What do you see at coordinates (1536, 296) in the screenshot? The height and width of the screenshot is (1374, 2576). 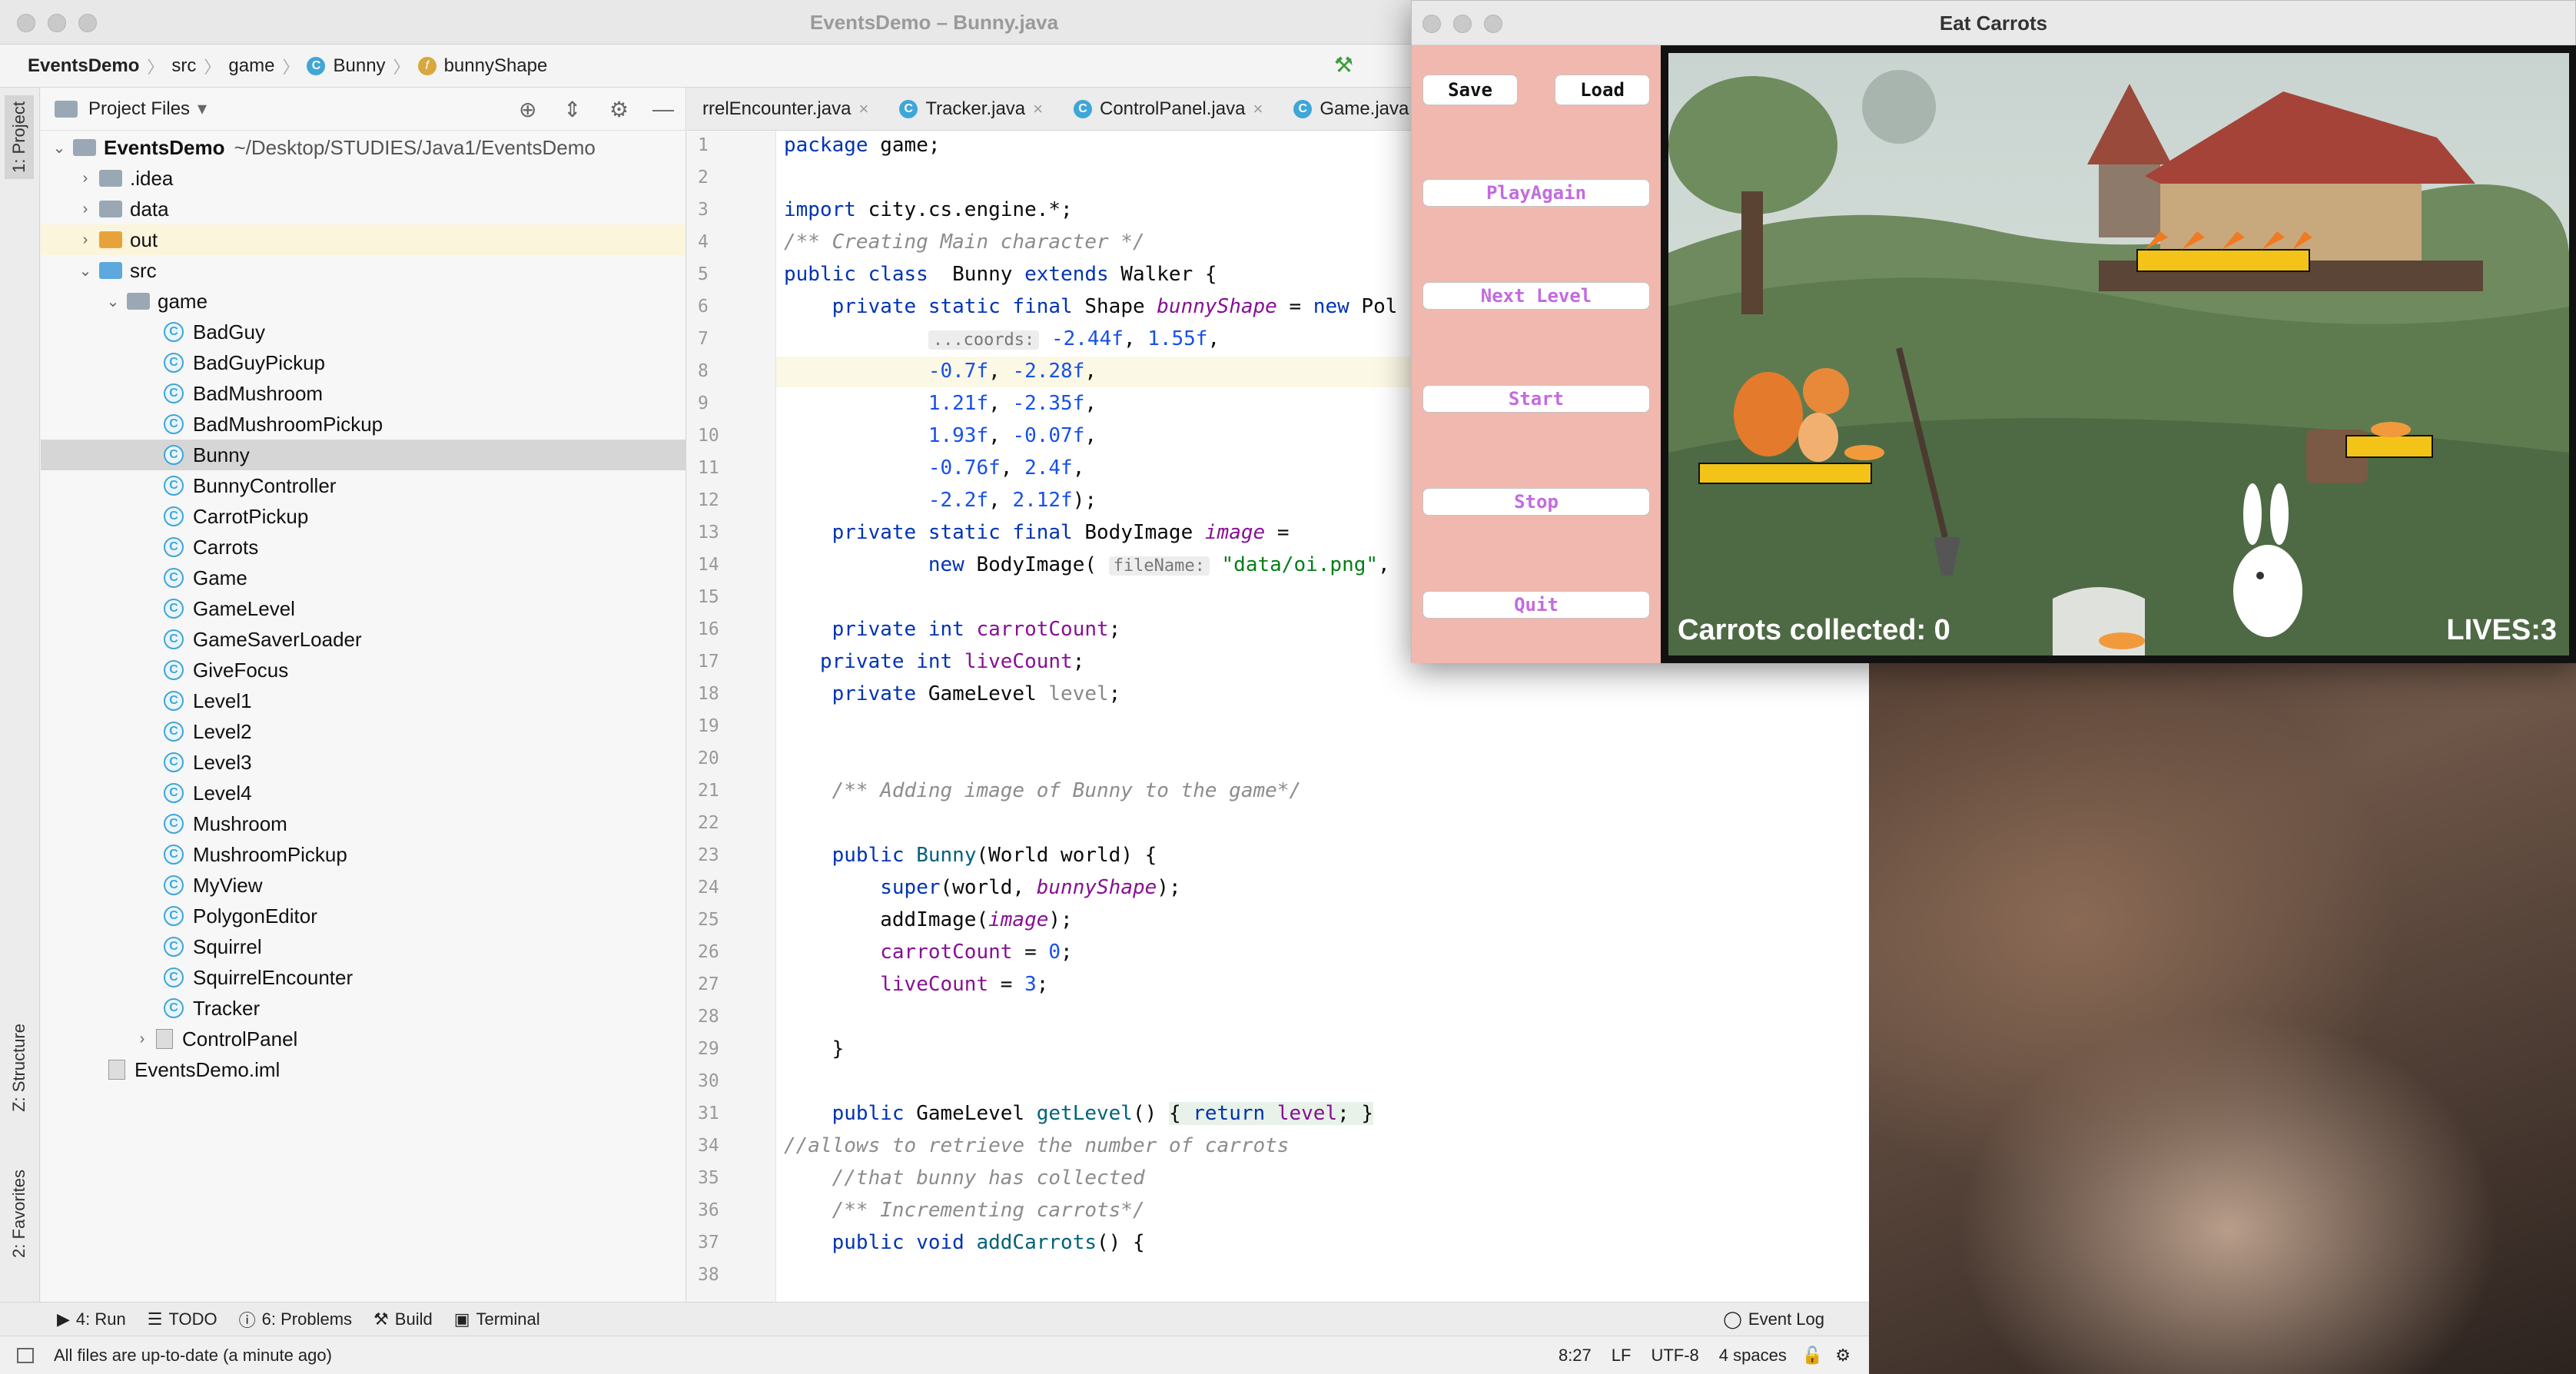 I see `next-level-button: Next Level` at bounding box center [1536, 296].